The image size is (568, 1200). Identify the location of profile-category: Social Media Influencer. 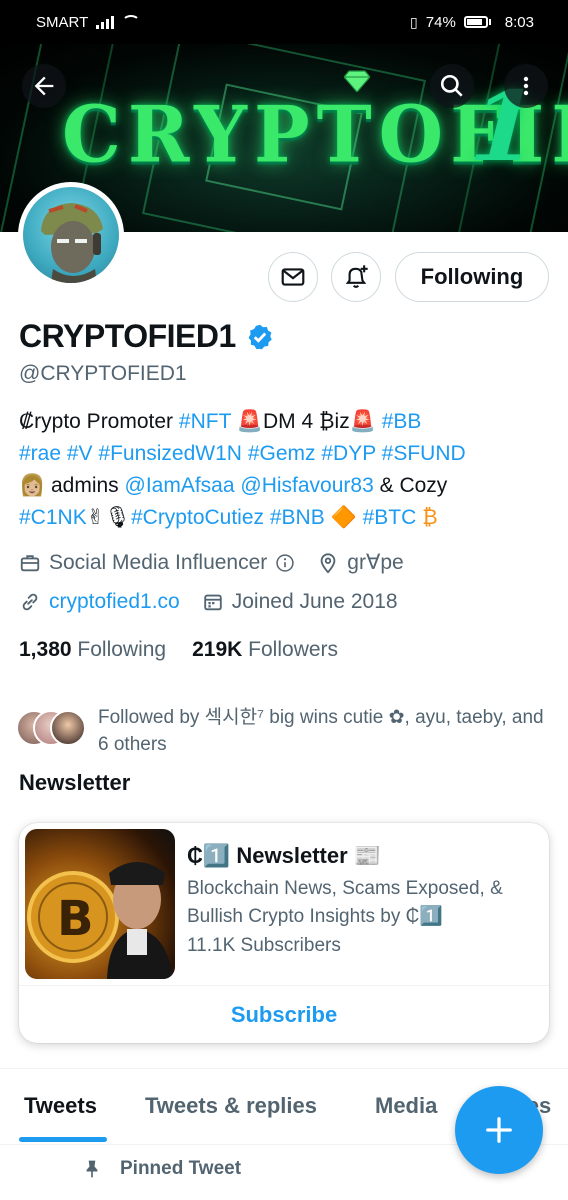
(158, 562).